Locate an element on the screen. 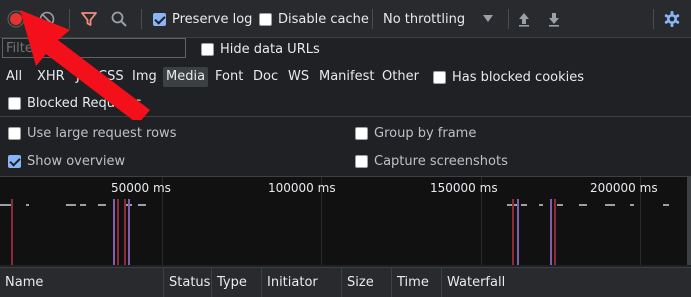  type-filter-manifest: Manifest is located at coordinates (346, 77).